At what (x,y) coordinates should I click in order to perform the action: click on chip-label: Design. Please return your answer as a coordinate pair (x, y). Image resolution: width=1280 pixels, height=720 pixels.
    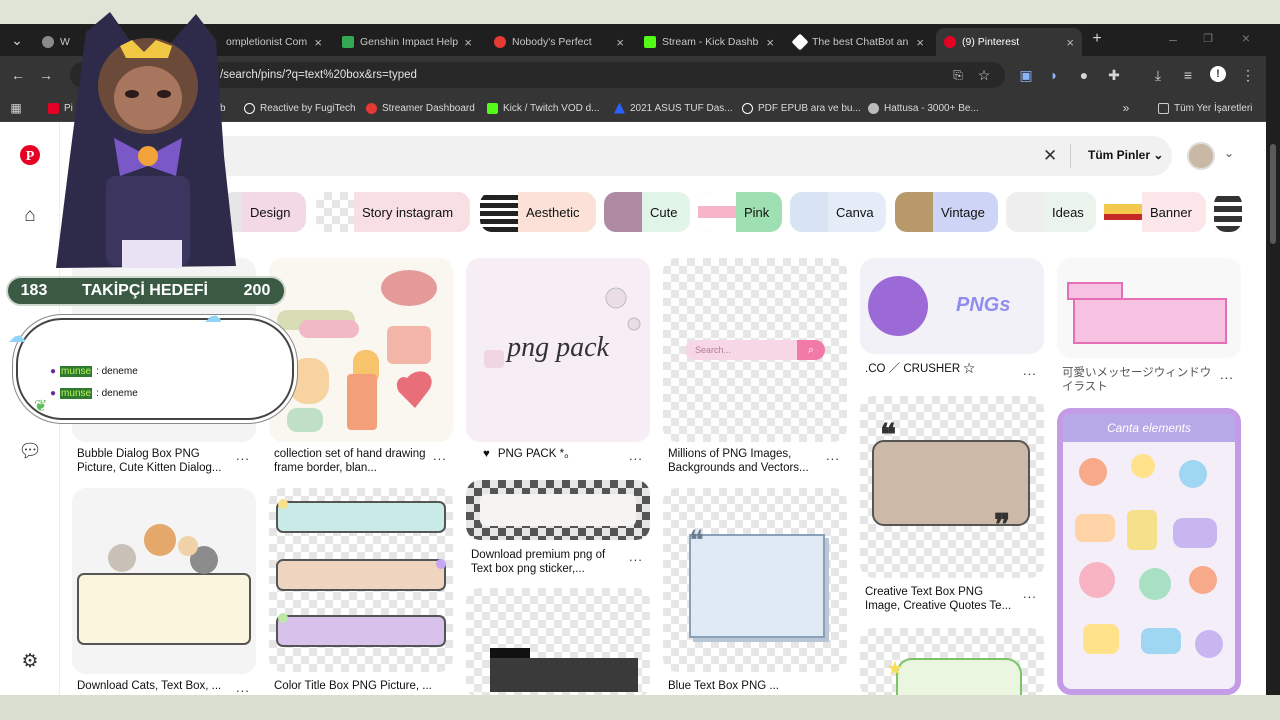
    Looking at the image, I should click on (270, 212).